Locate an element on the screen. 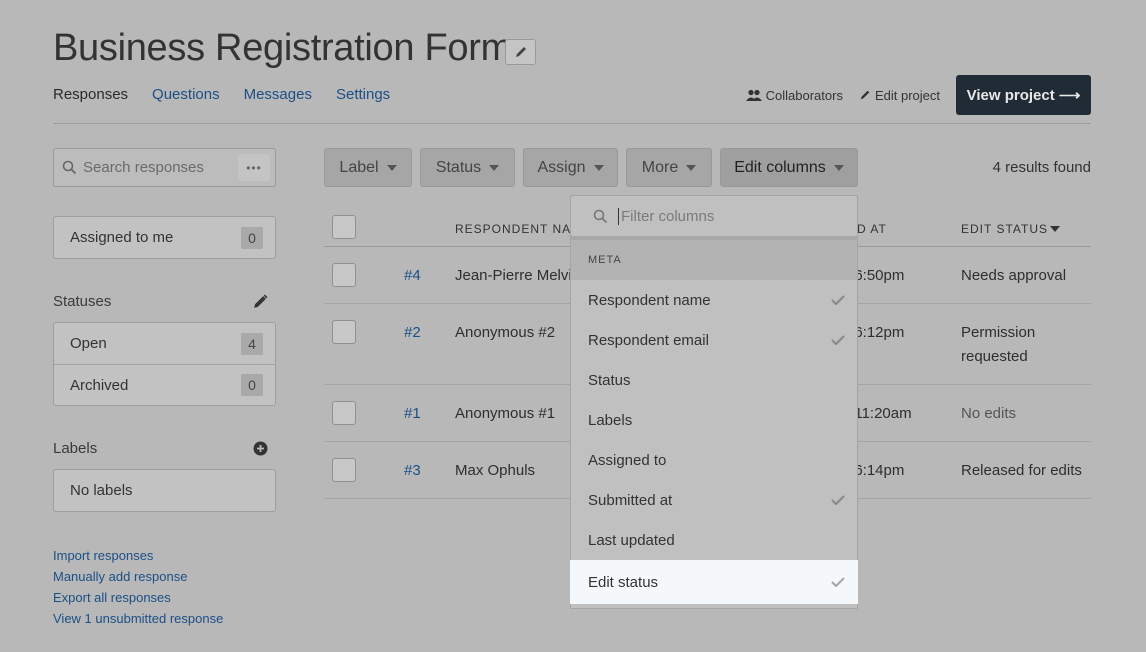  more-options-button: ••• is located at coordinates (254, 167).